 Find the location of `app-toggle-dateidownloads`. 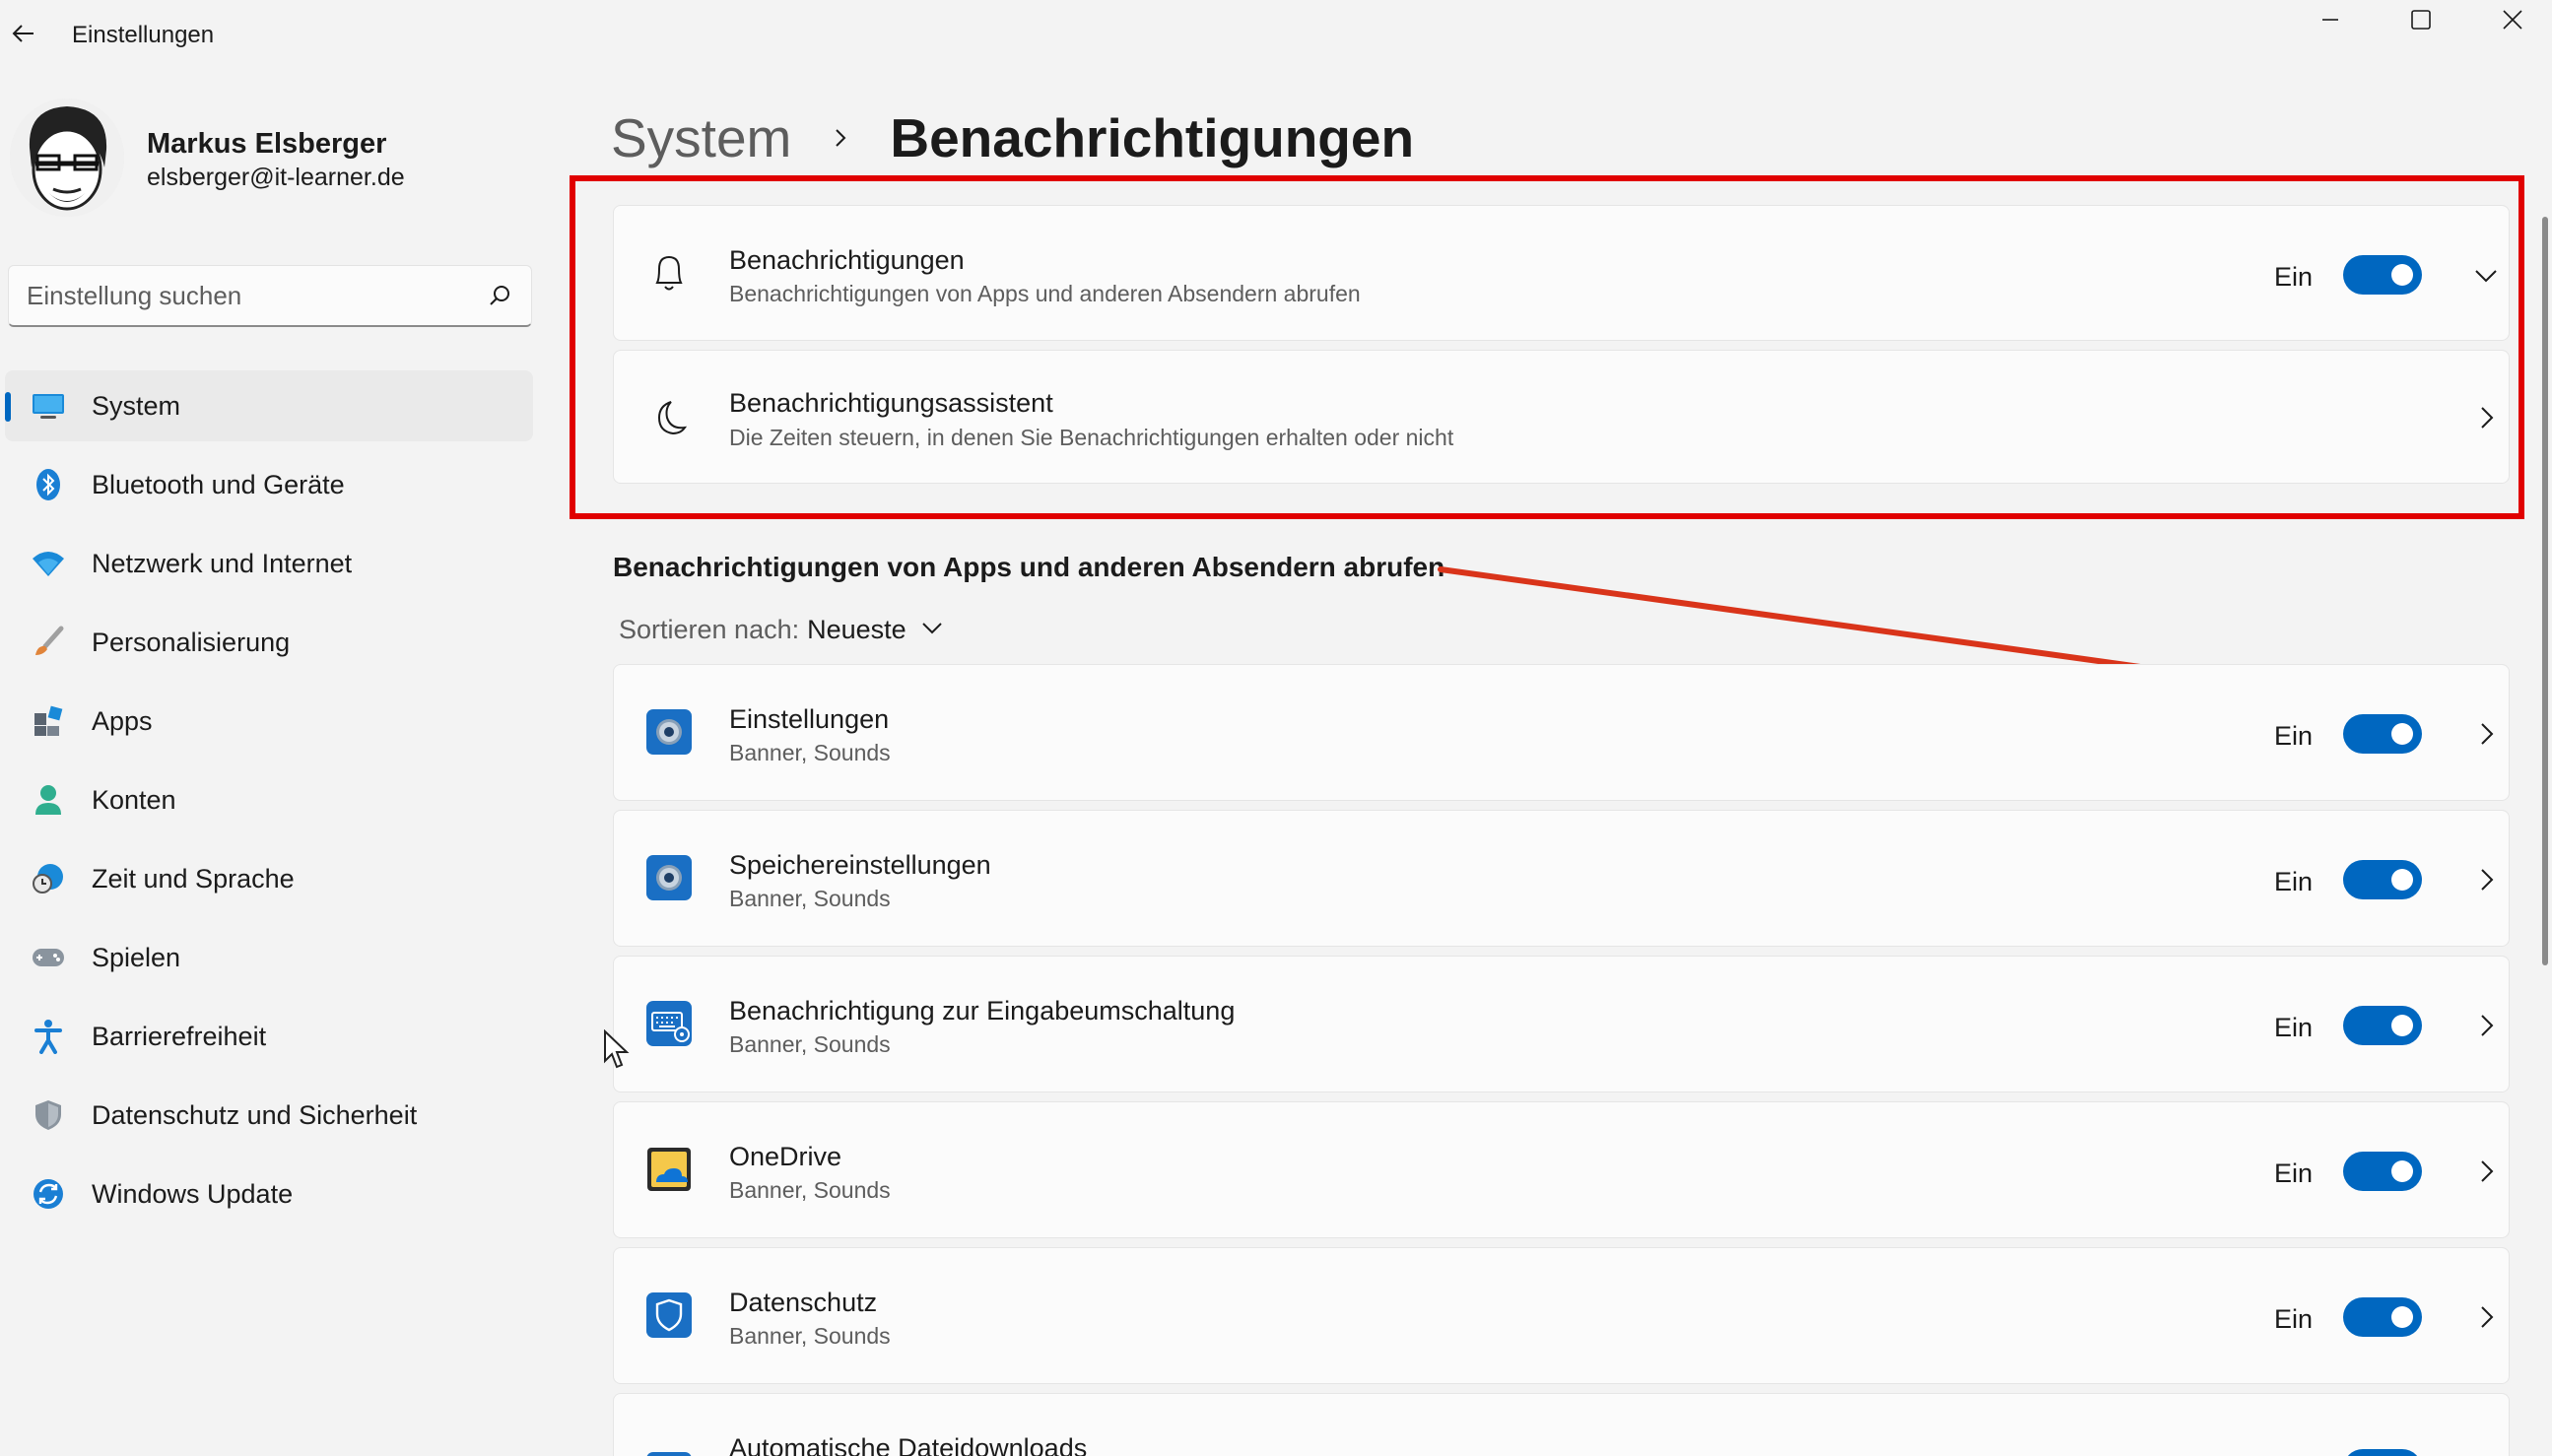

app-toggle-dateidownloads is located at coordinates (2382, 1452).